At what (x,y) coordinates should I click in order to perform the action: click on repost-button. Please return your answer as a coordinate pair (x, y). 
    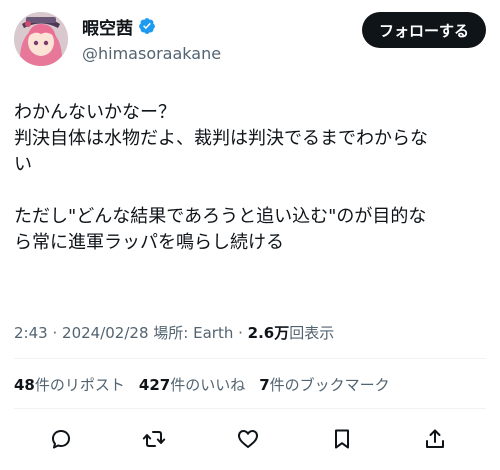
    Looking at the image, I should click on (154, 439).